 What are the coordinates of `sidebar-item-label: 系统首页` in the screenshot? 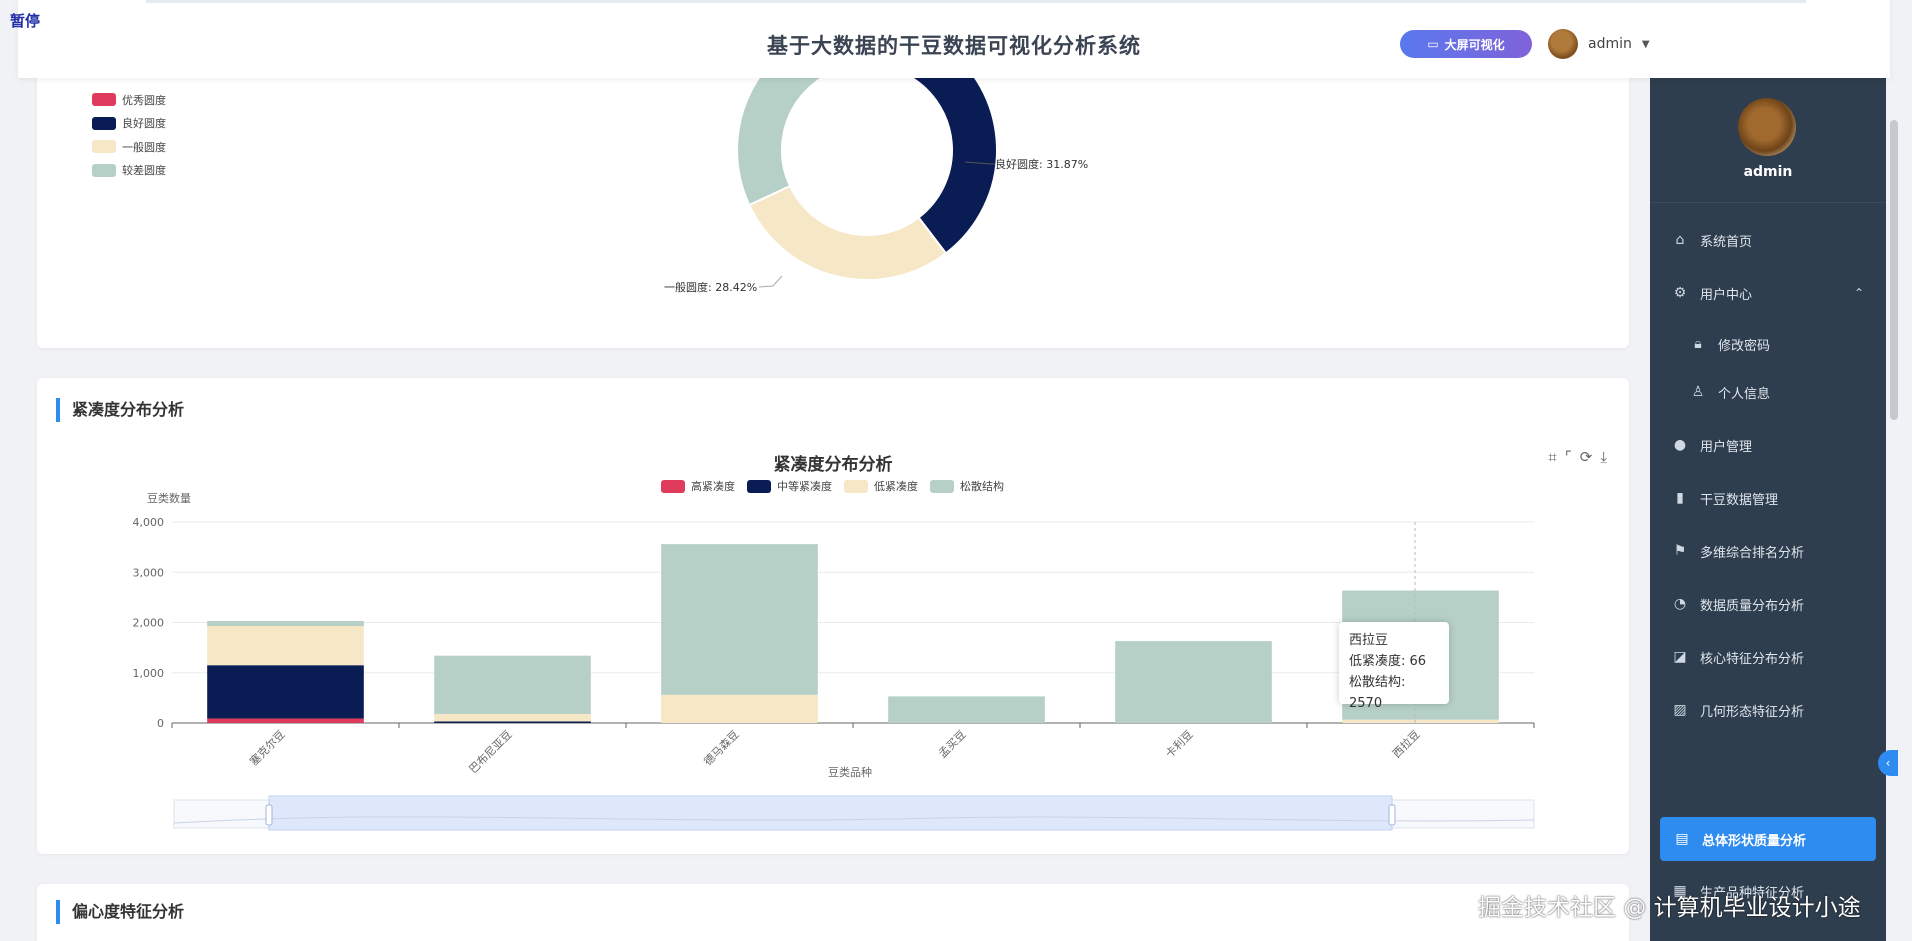 It's located at (1726, 242).